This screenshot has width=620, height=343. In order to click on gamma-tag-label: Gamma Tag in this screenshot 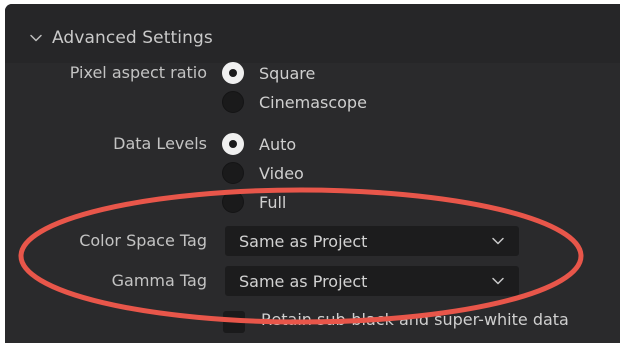, I will do `click(159, 280)`.